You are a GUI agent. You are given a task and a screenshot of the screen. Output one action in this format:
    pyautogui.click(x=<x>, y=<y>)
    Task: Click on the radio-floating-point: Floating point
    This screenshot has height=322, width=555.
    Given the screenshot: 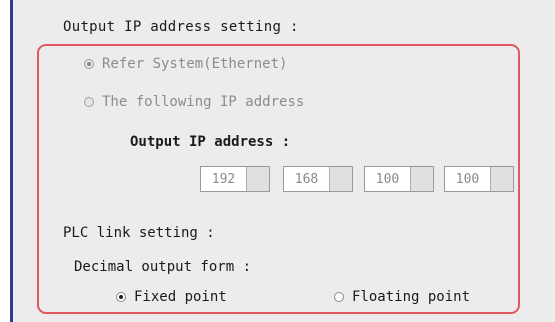 What is the action you would take?
    pyautogui.click(x=402, y=297)
    